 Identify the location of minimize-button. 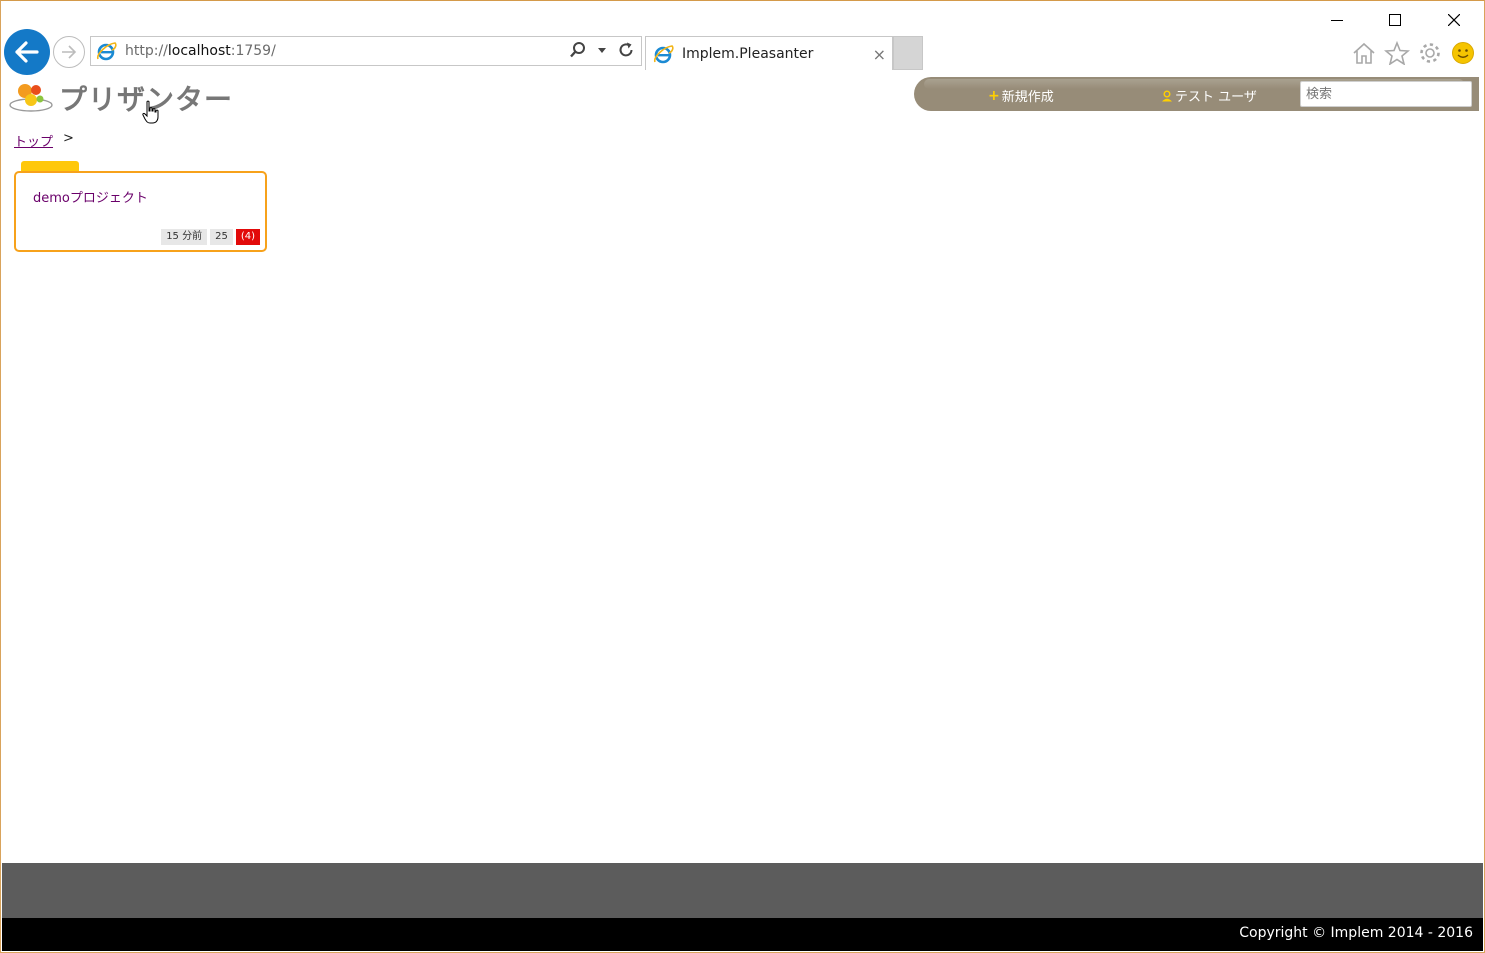
(1337, 20).